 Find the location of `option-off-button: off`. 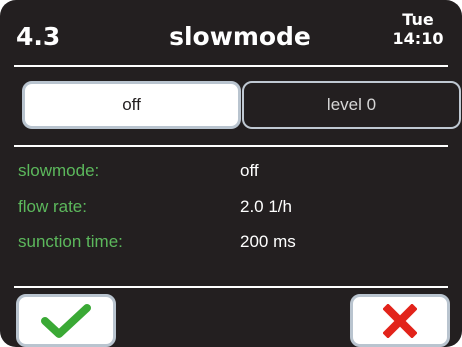

option-off-button: off is located at coordinates (131, 105).